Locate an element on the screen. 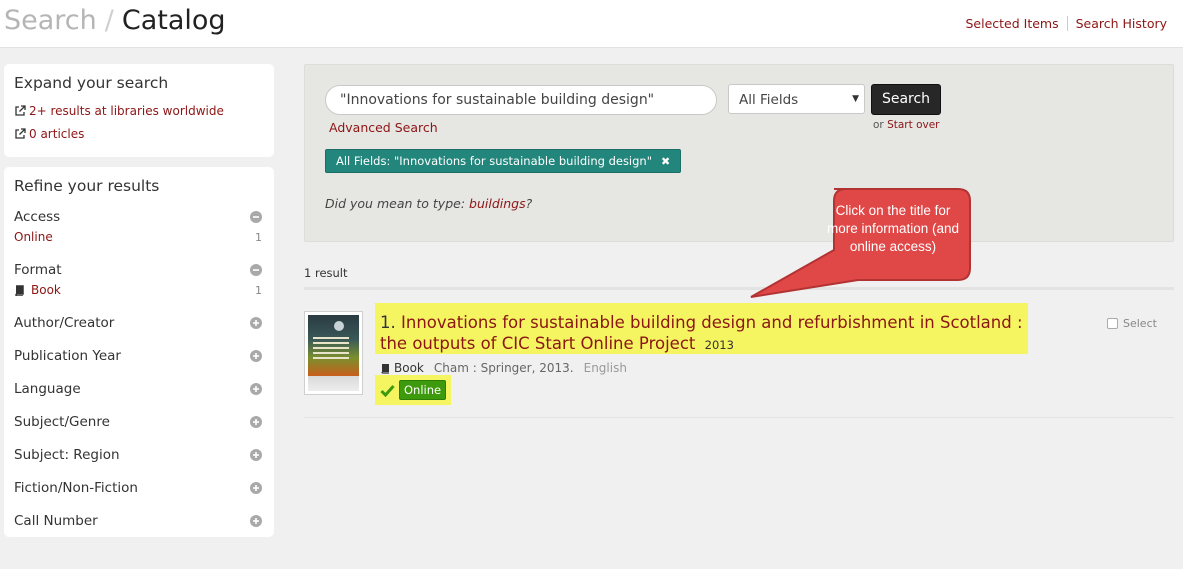  search-field-select: All Fields ▼ is located at coordinates (796, 99).